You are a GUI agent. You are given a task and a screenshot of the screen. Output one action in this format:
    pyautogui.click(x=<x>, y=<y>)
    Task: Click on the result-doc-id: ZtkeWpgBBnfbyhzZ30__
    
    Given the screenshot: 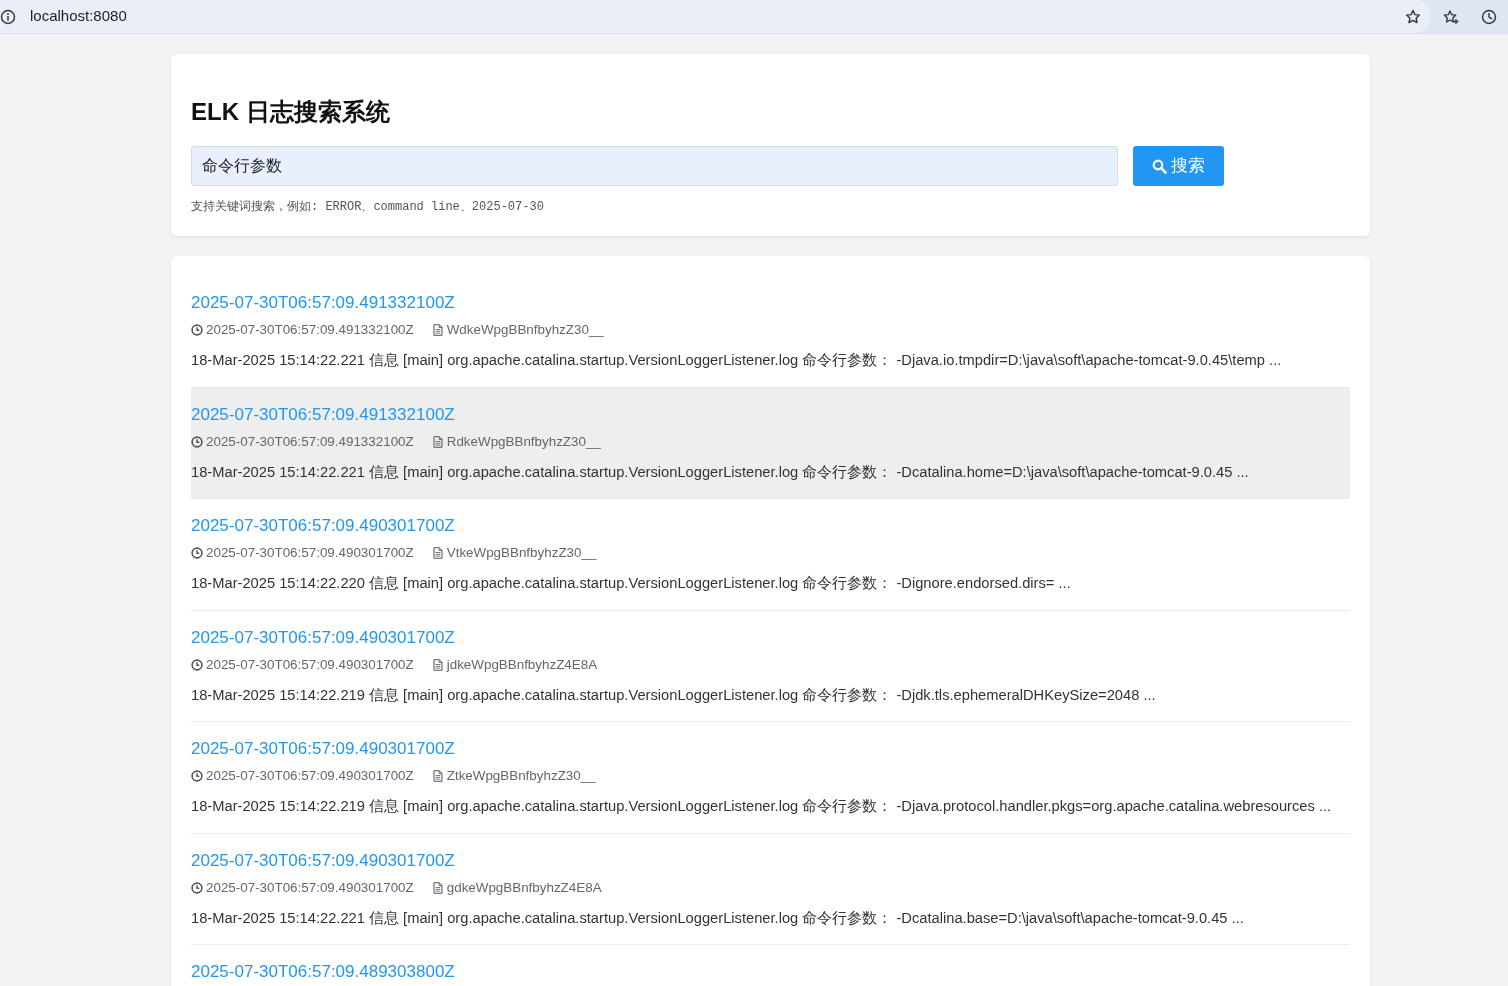 What is the action you would take?
    pyautogui.click(x=521, y=776)
    